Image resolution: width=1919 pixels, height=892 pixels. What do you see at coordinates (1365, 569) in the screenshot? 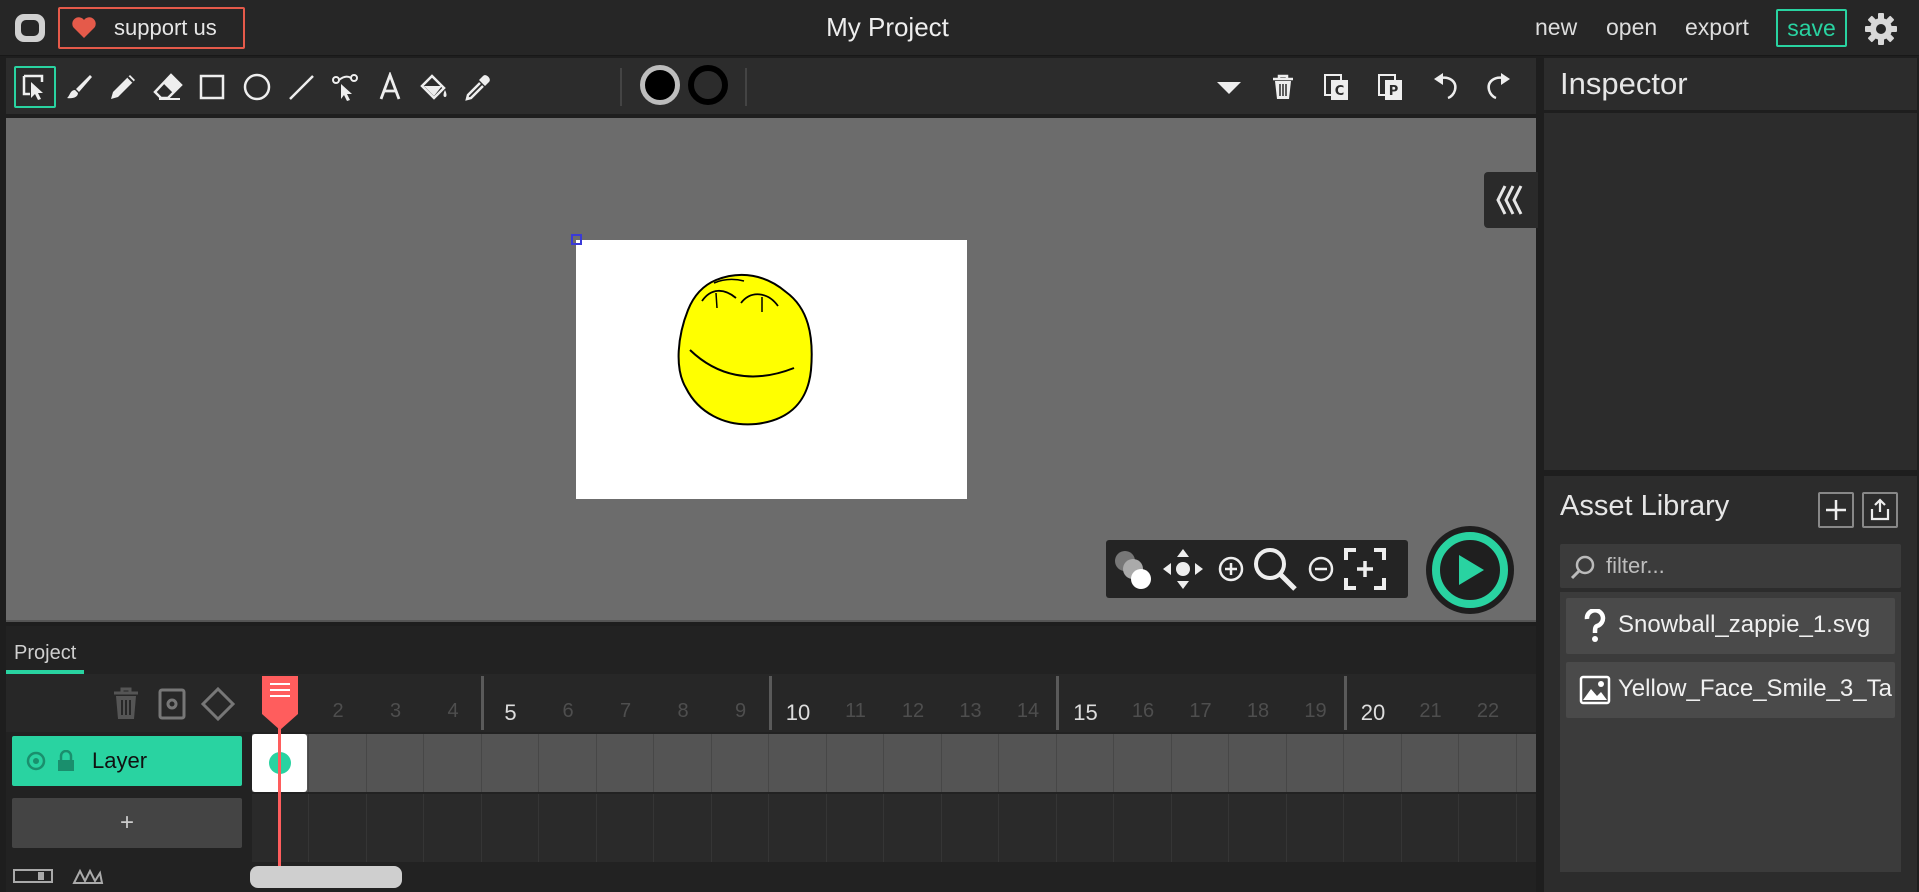
I see `fit-to-screen-icon` at bounding box center [1365, 569].